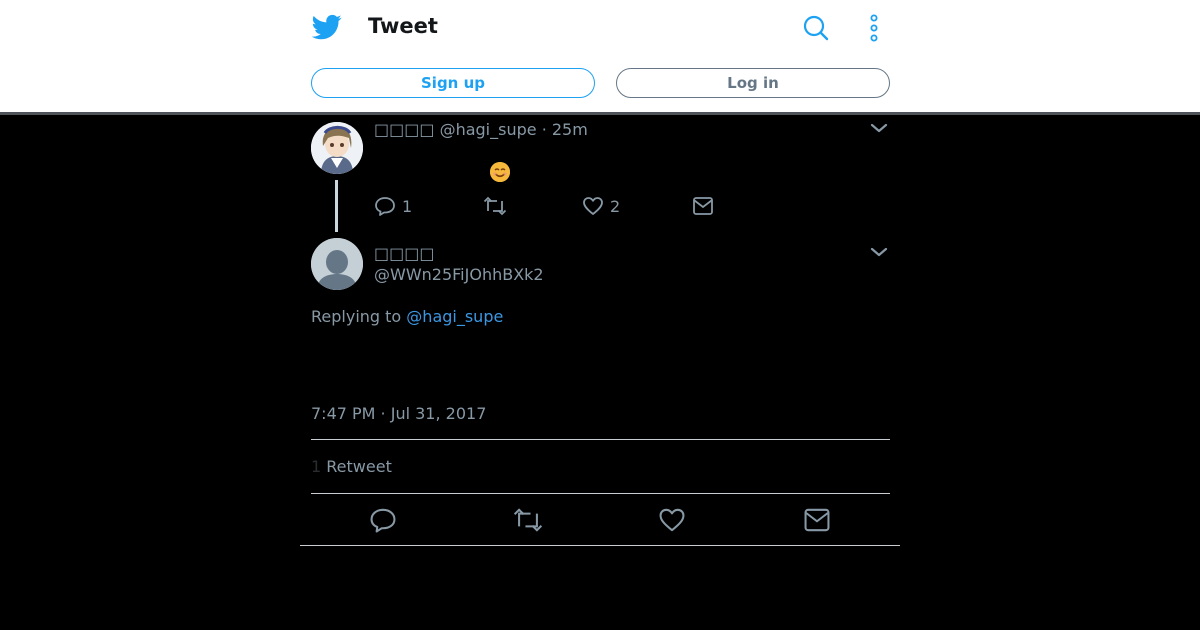 The image size is (1200, 630). I want to click on retweet-count: 1, so click(316, 466).